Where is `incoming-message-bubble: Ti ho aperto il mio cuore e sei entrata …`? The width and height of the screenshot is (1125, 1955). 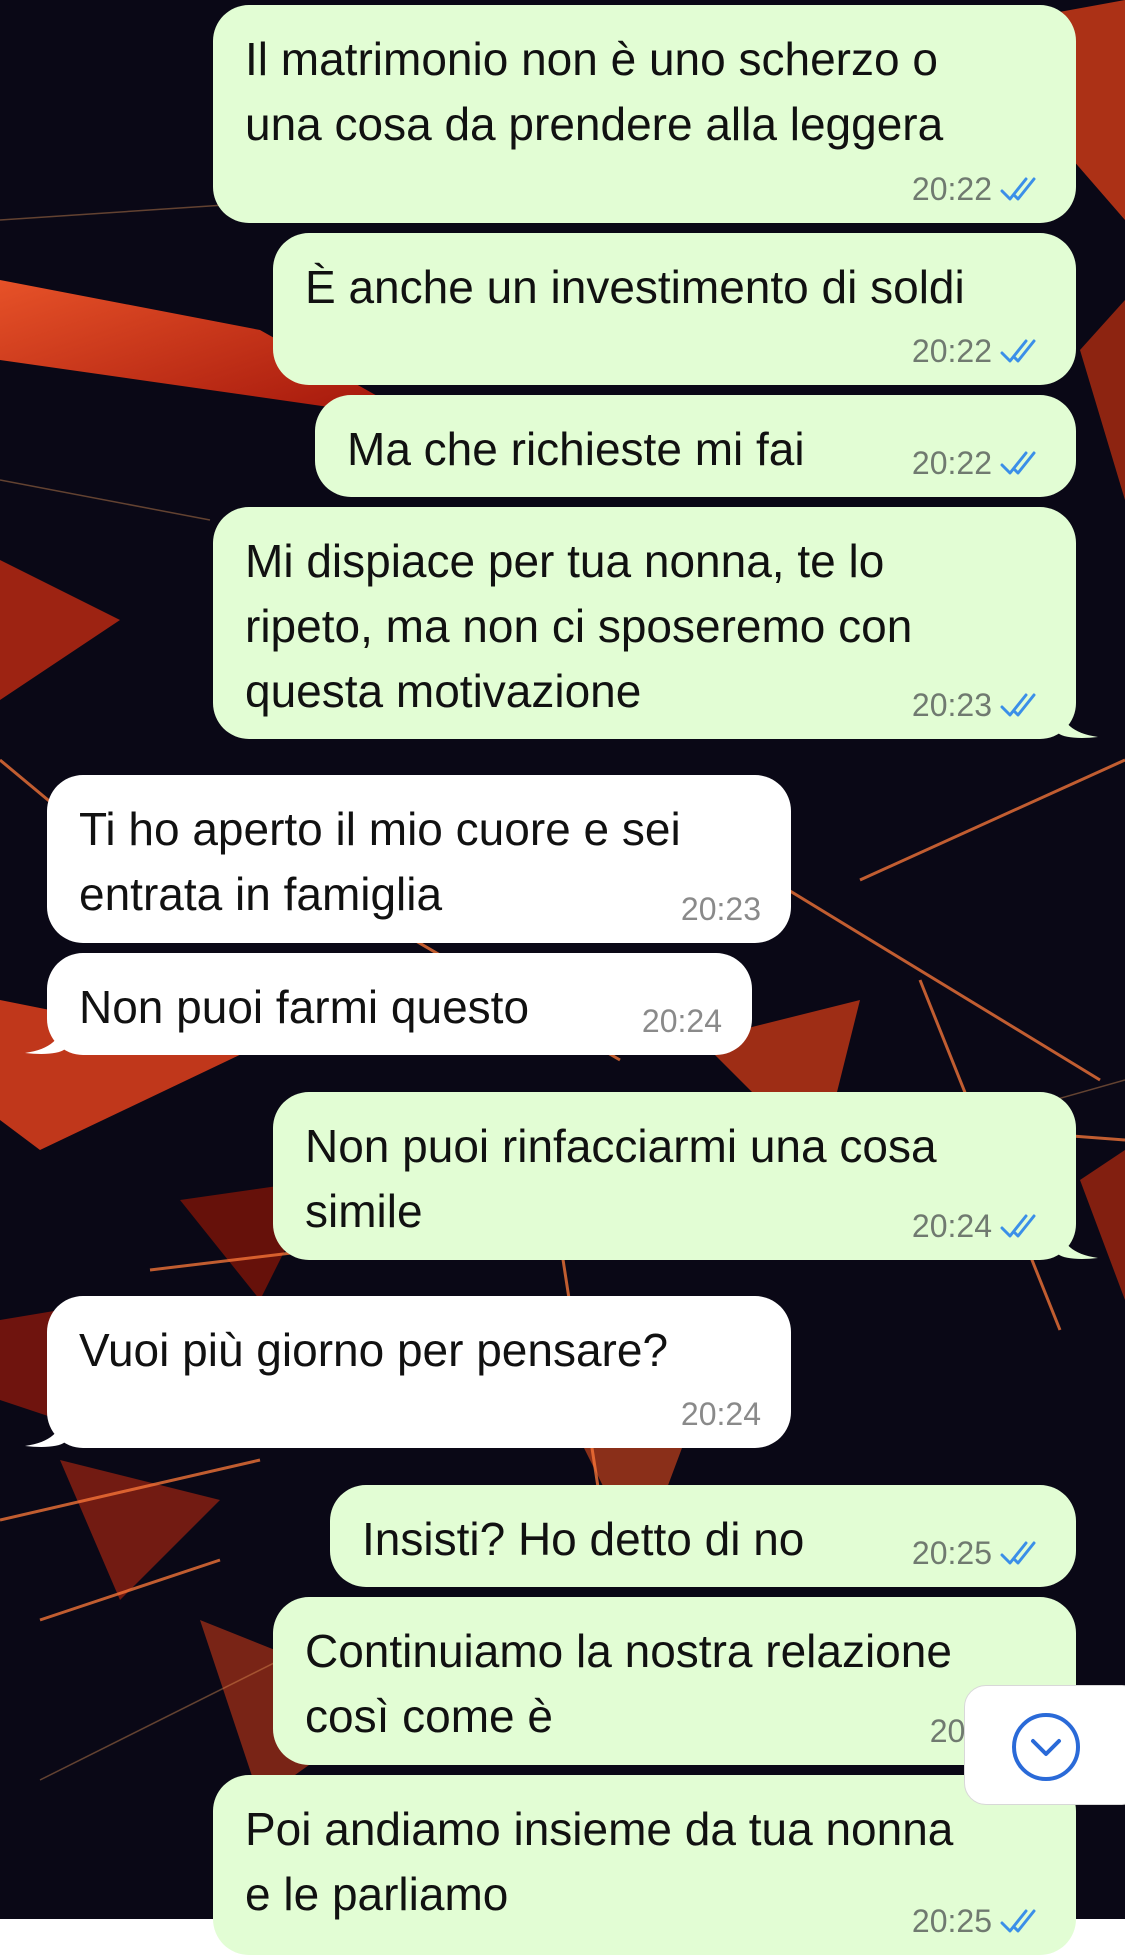 incoming-message-bubble: Ti ho aperto il mio cuore e sei entrata … is located at coordinates (419, 859).